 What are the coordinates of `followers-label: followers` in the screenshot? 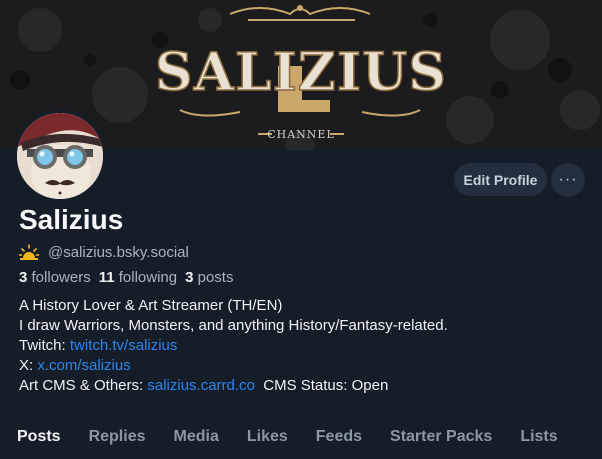 It's located at (61, 277).